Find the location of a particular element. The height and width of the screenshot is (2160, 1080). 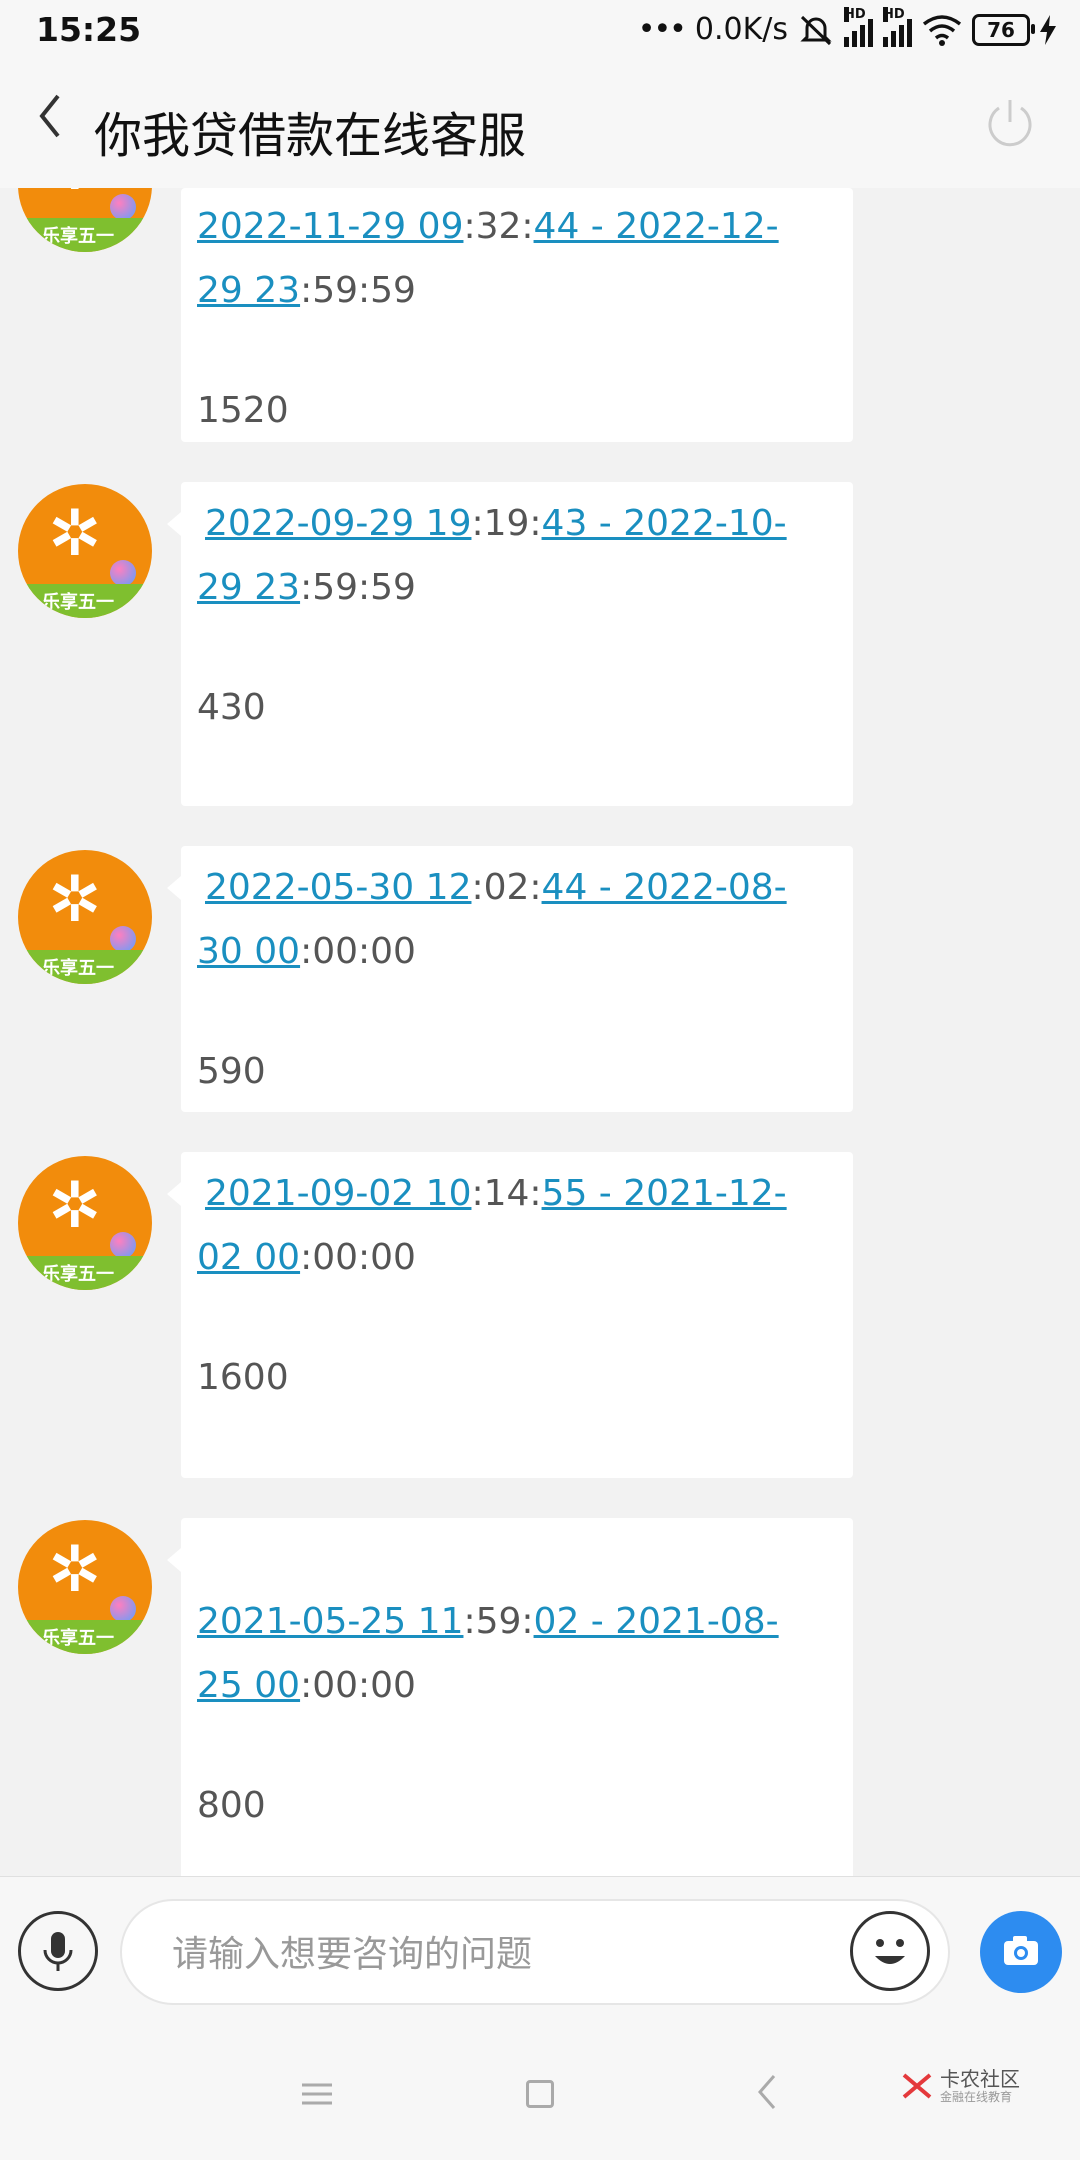

nav-back-button is located at coordinates (767, 2097).